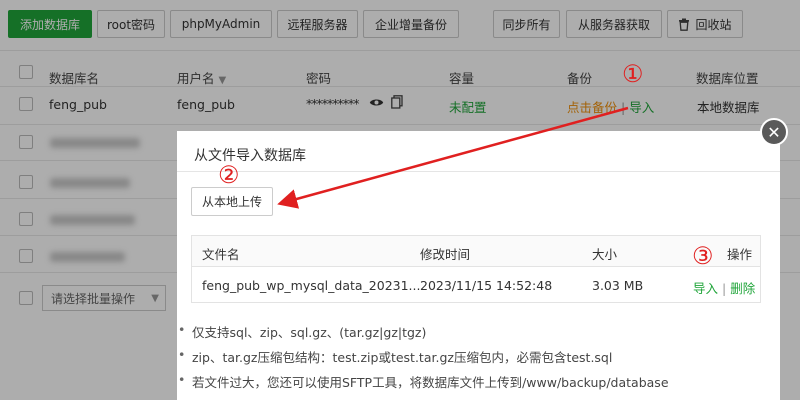 Image resolution: width=800 pixels, height=411 pixels. I want to click on file-header-size: 大小, so click(605, 254).